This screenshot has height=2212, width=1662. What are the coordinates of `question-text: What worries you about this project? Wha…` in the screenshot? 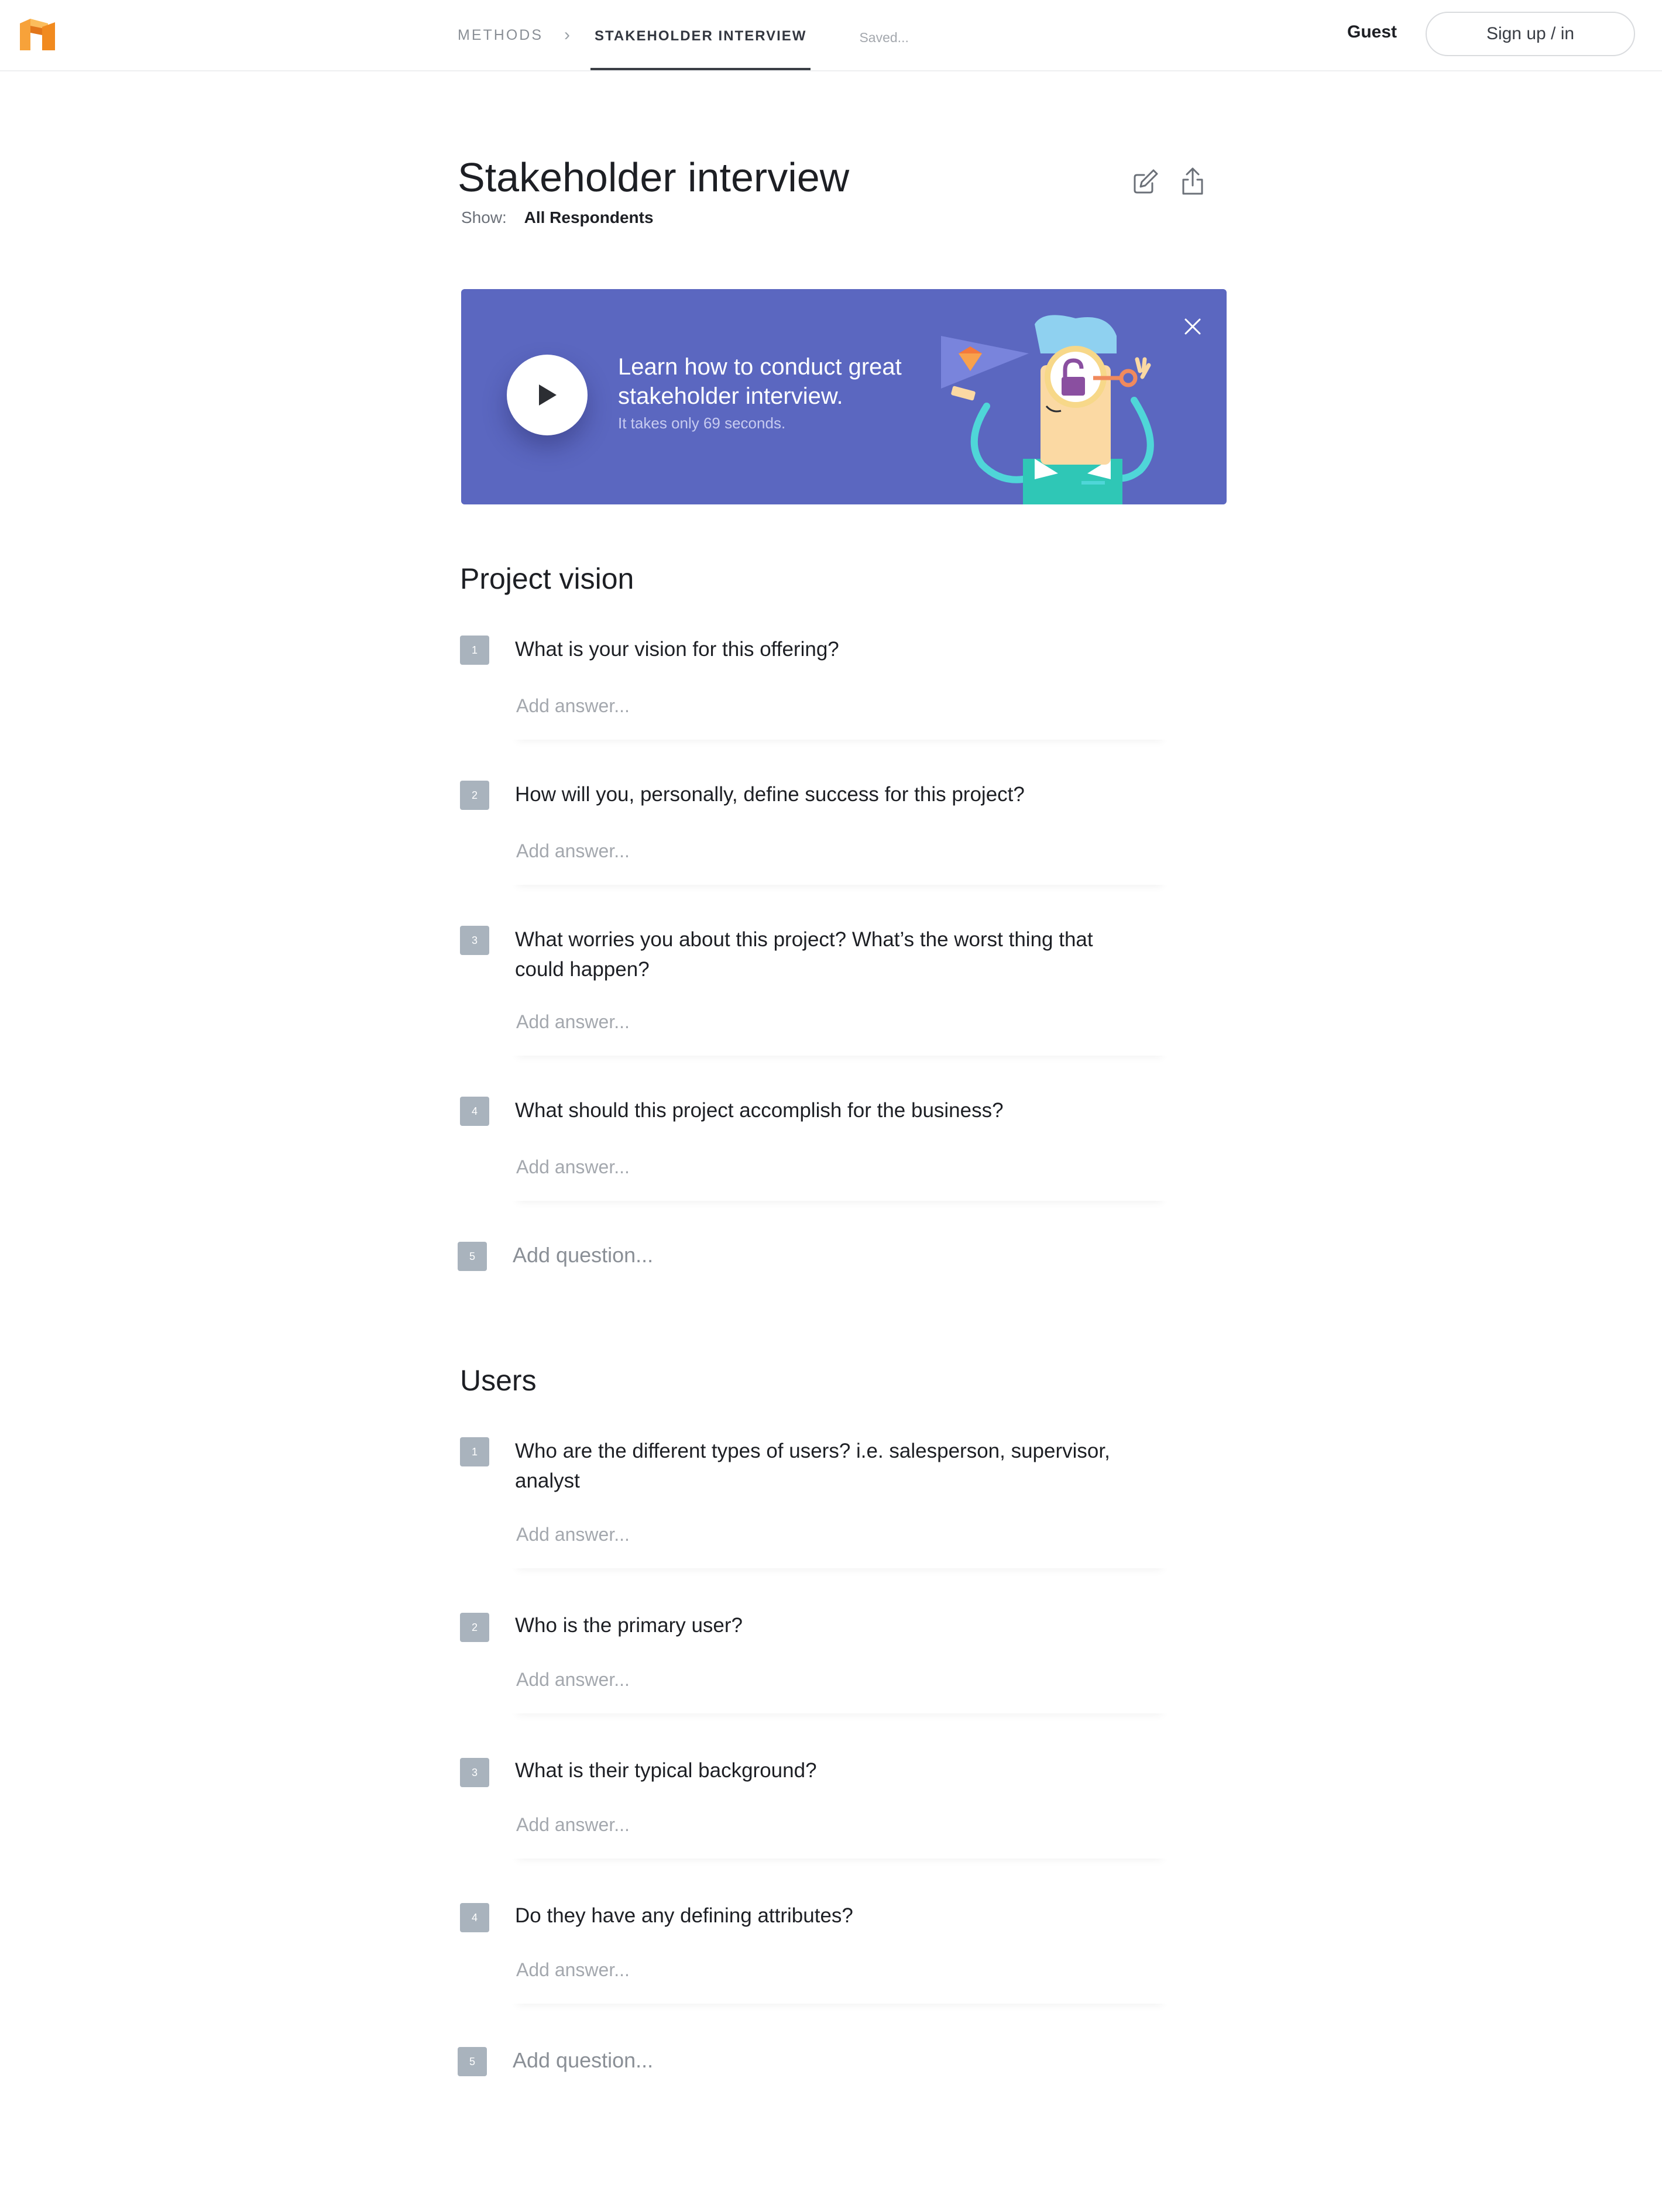 It's located at (822, 954).